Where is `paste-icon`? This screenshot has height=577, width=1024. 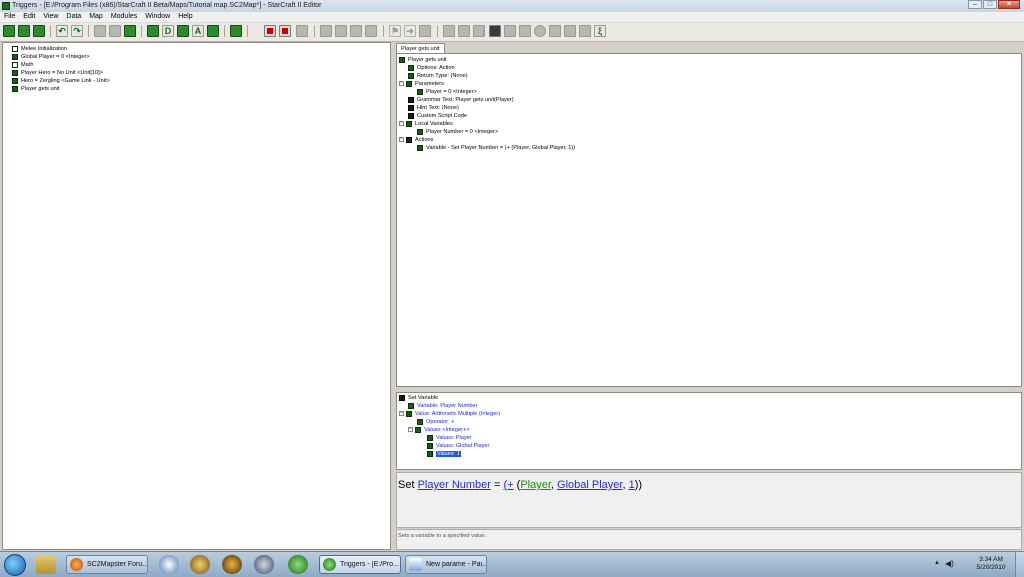 paste-icon is located at coordinates (130, 31).